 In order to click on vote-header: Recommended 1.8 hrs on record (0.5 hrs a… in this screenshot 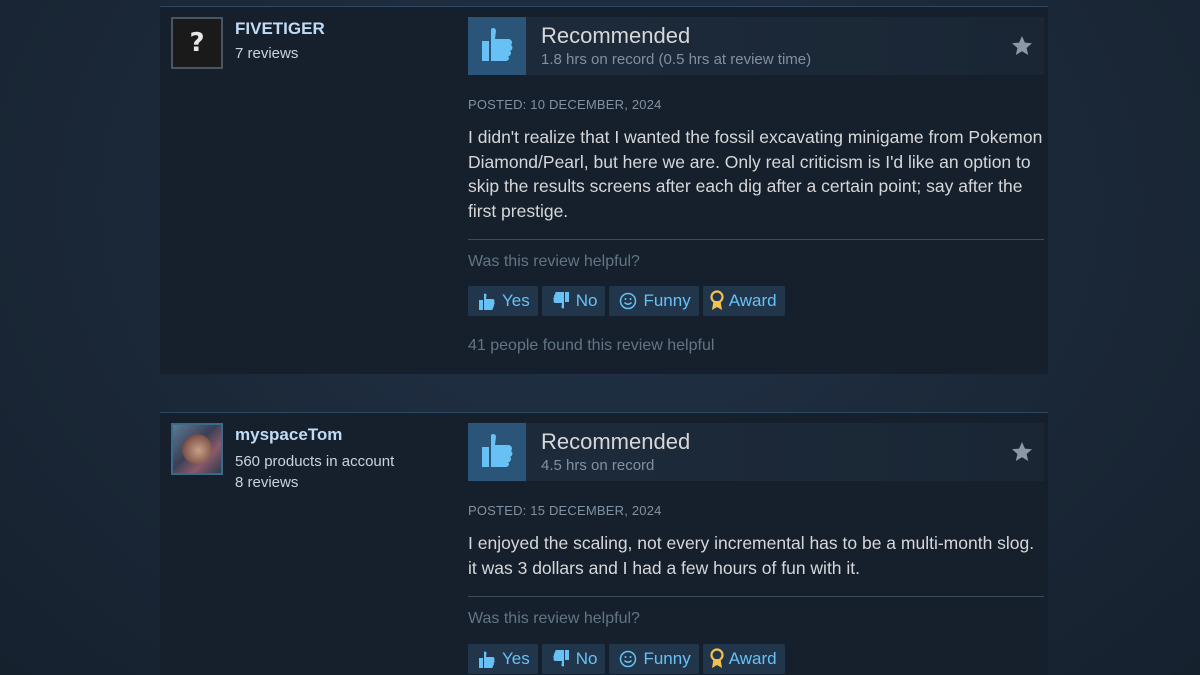, I will do `click(756, 46)`.